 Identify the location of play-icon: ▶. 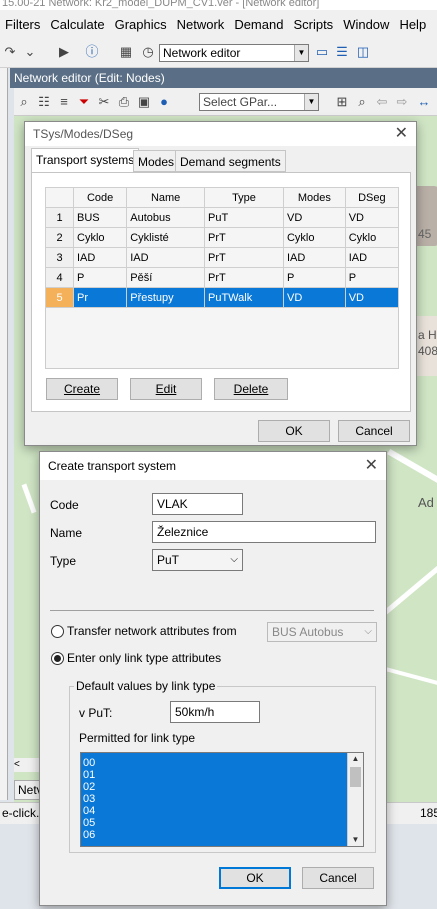
(64, 52).